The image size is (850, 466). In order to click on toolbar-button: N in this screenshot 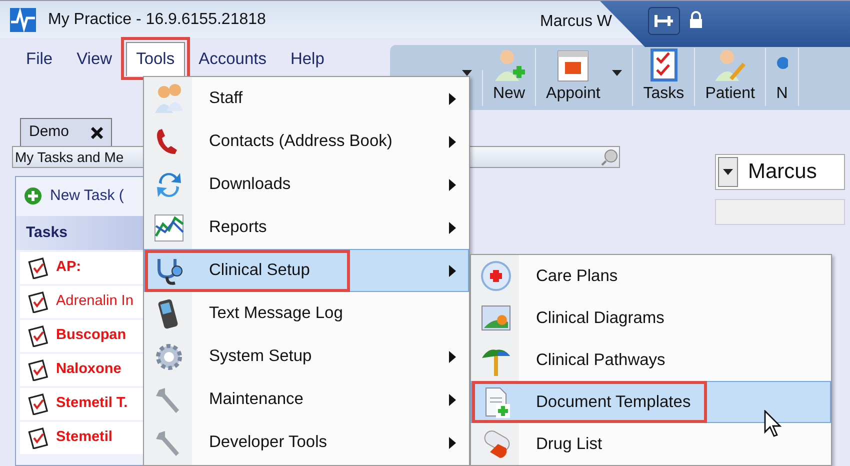, I will do `click(782, 77)`.